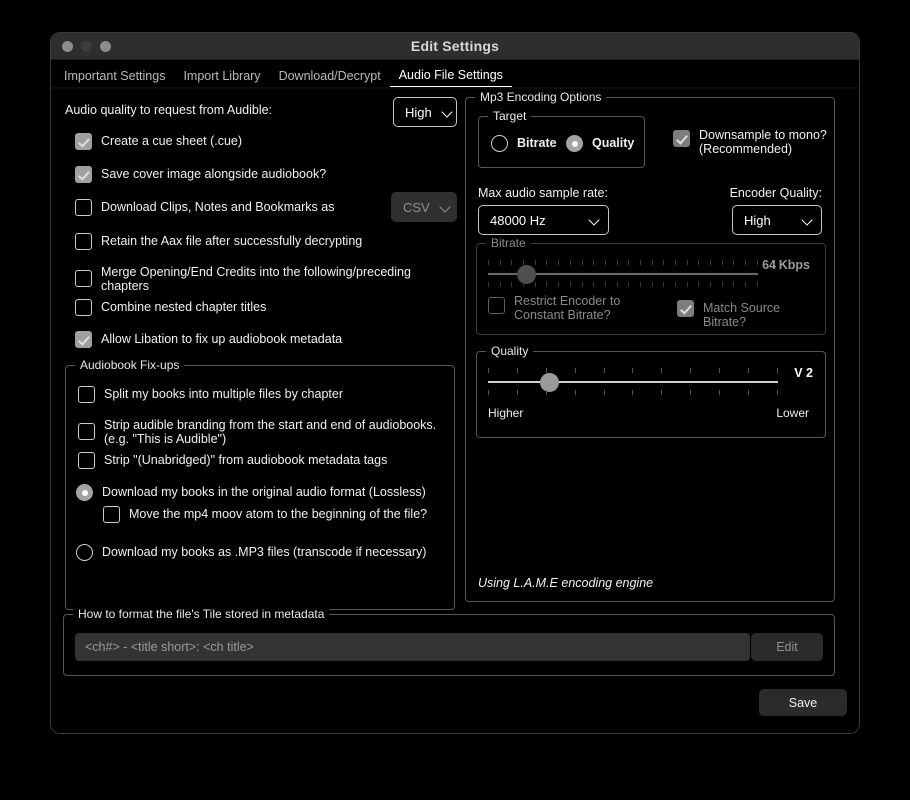 The width and height of the screenshot is (910, 800). I want to click on quality-value: V 2, so click(803, 373).